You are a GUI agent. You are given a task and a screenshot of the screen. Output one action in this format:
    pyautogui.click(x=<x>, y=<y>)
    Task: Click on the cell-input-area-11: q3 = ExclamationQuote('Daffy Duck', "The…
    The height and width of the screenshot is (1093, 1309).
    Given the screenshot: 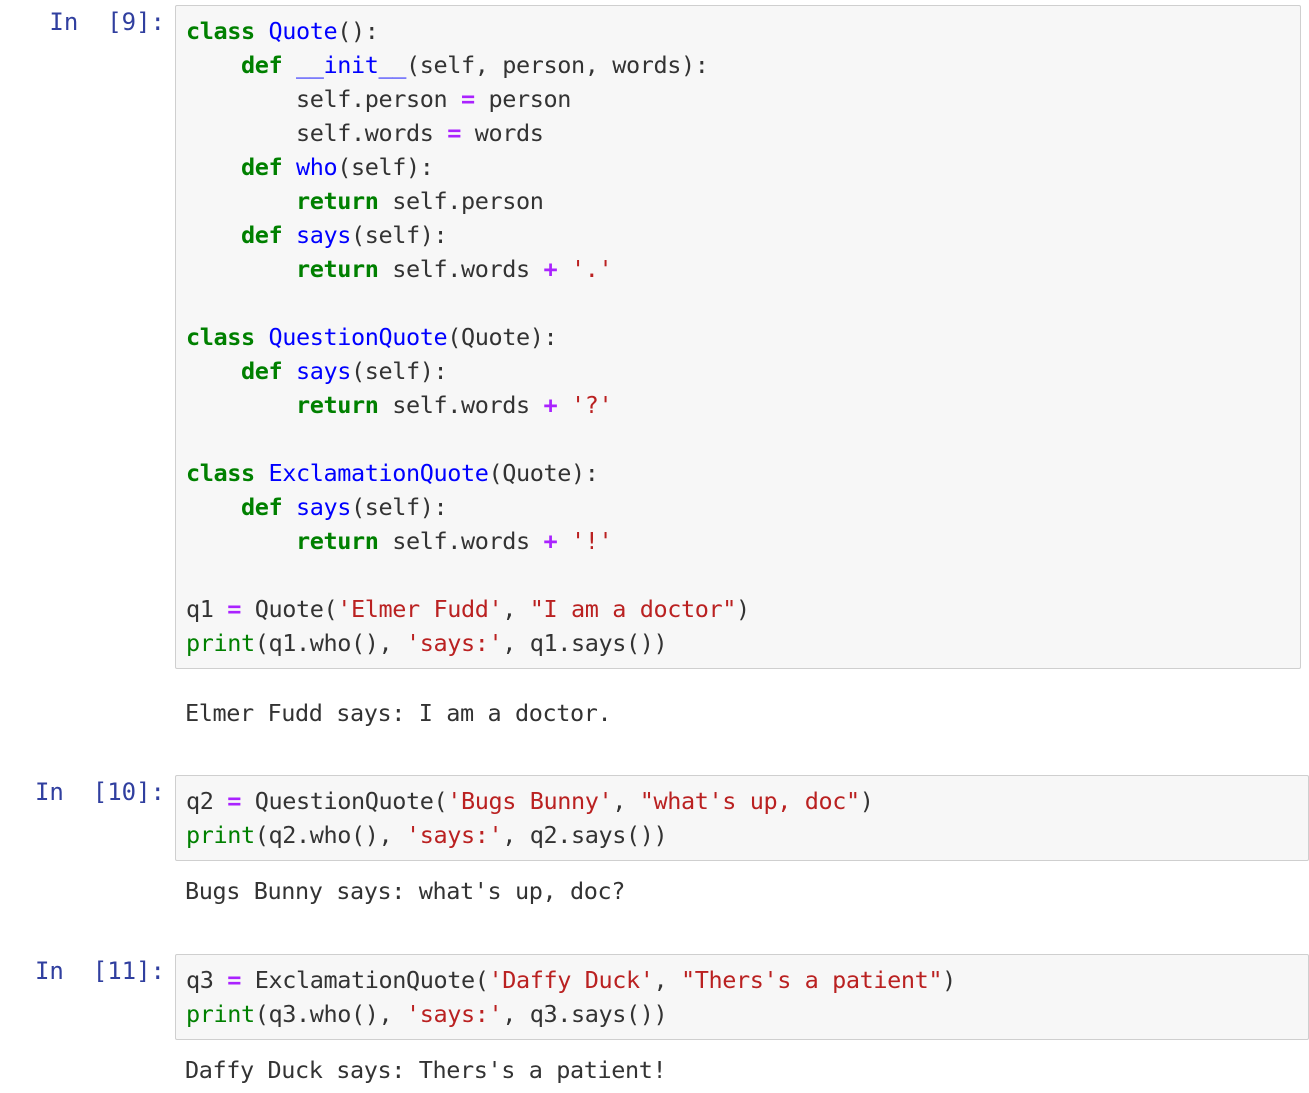 What is the action you would take?
    pyautogui.click(x=742, y=997)
    